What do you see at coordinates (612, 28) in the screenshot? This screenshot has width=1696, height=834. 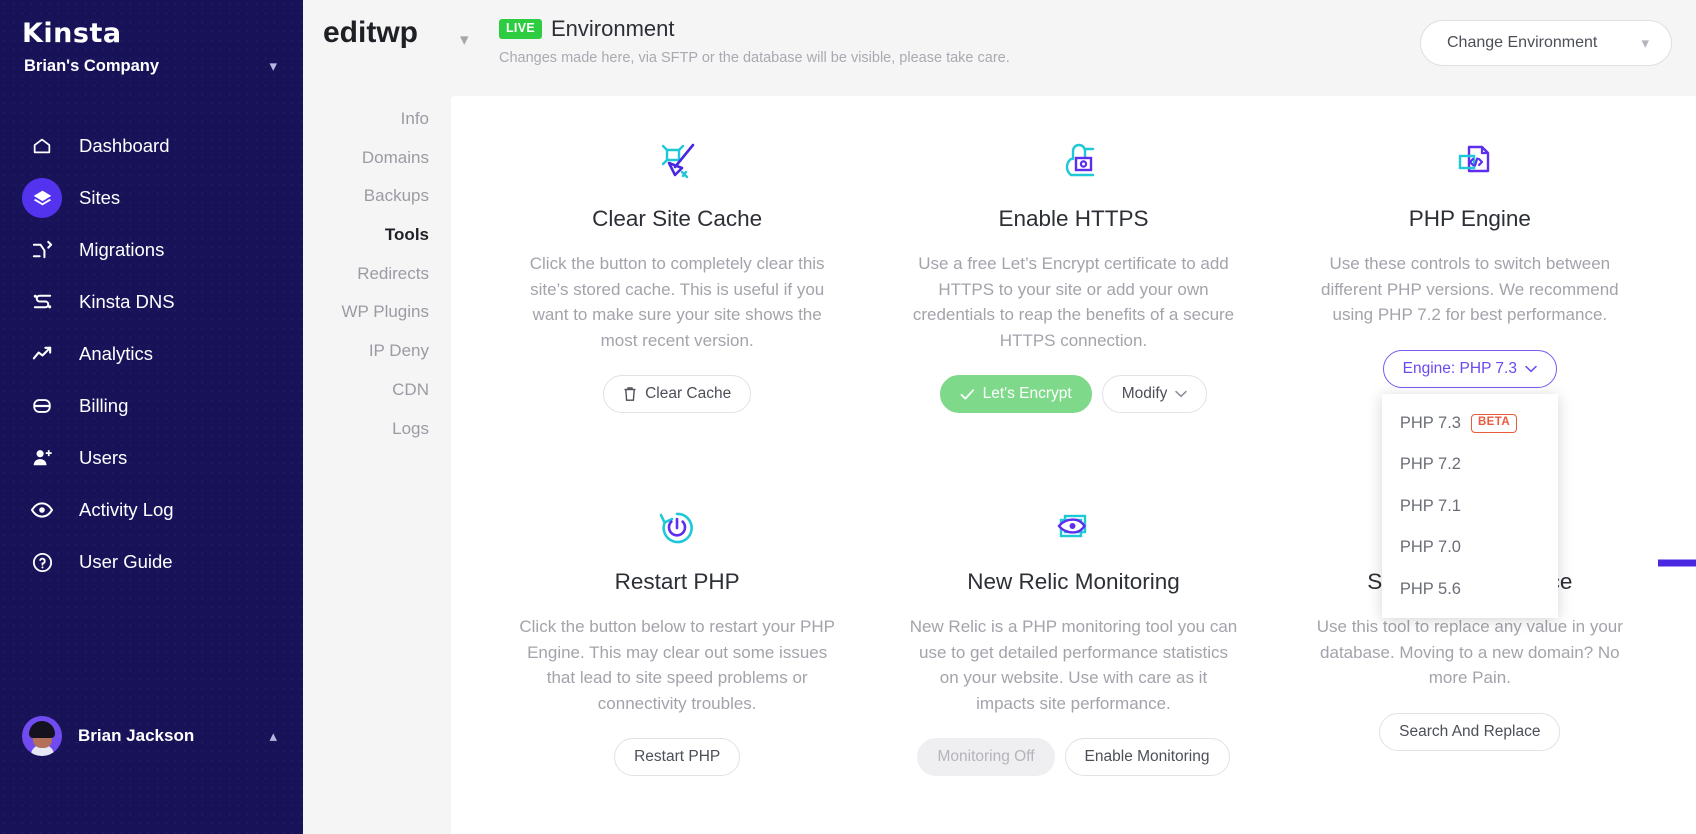 I see `environment-title: Environment` at bounding box center [612, 28].